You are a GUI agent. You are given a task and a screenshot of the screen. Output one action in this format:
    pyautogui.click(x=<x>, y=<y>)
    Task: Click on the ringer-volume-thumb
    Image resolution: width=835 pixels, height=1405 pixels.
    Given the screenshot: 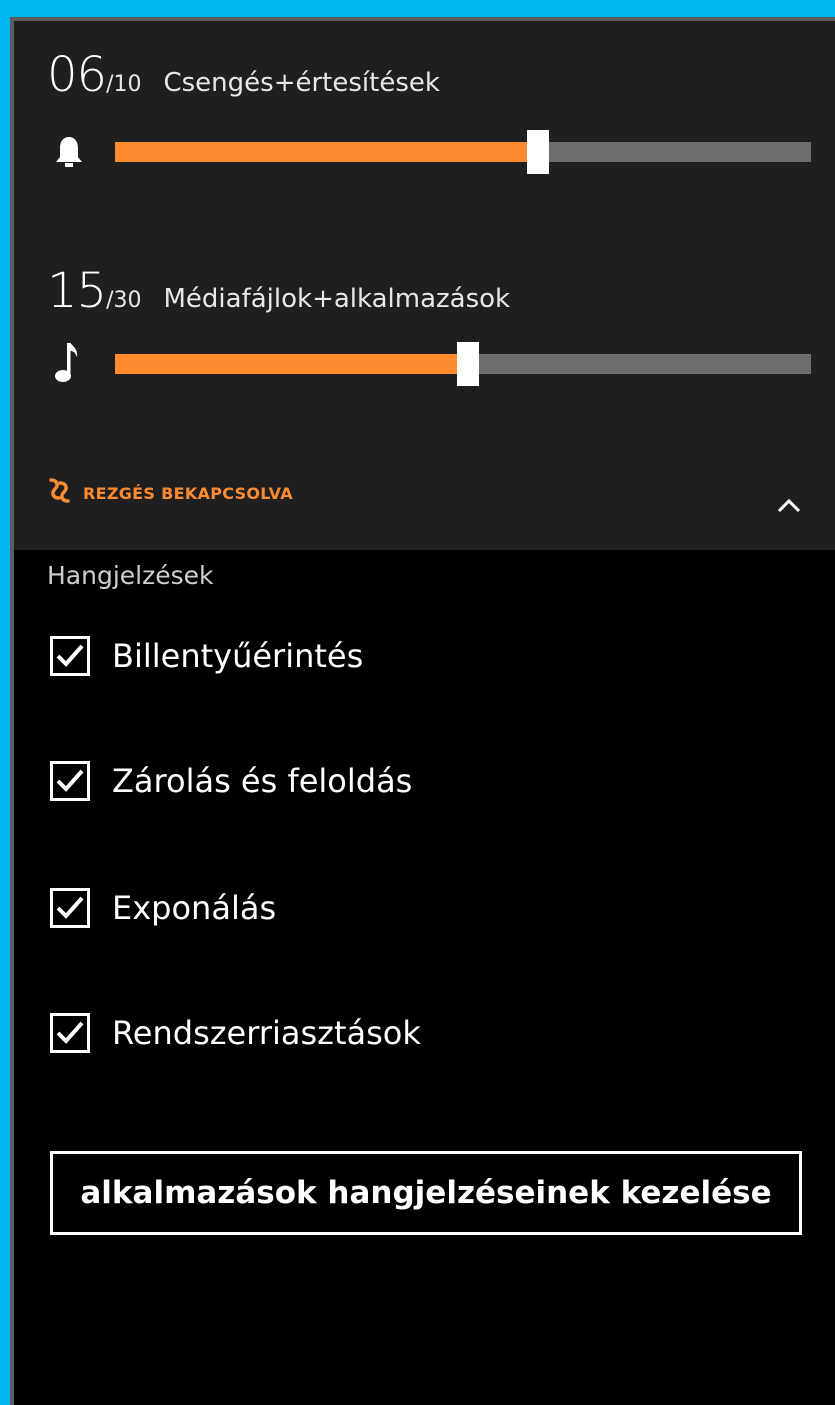 What is the action you would take?
    pyautogui.click(x=537, y=152)
    